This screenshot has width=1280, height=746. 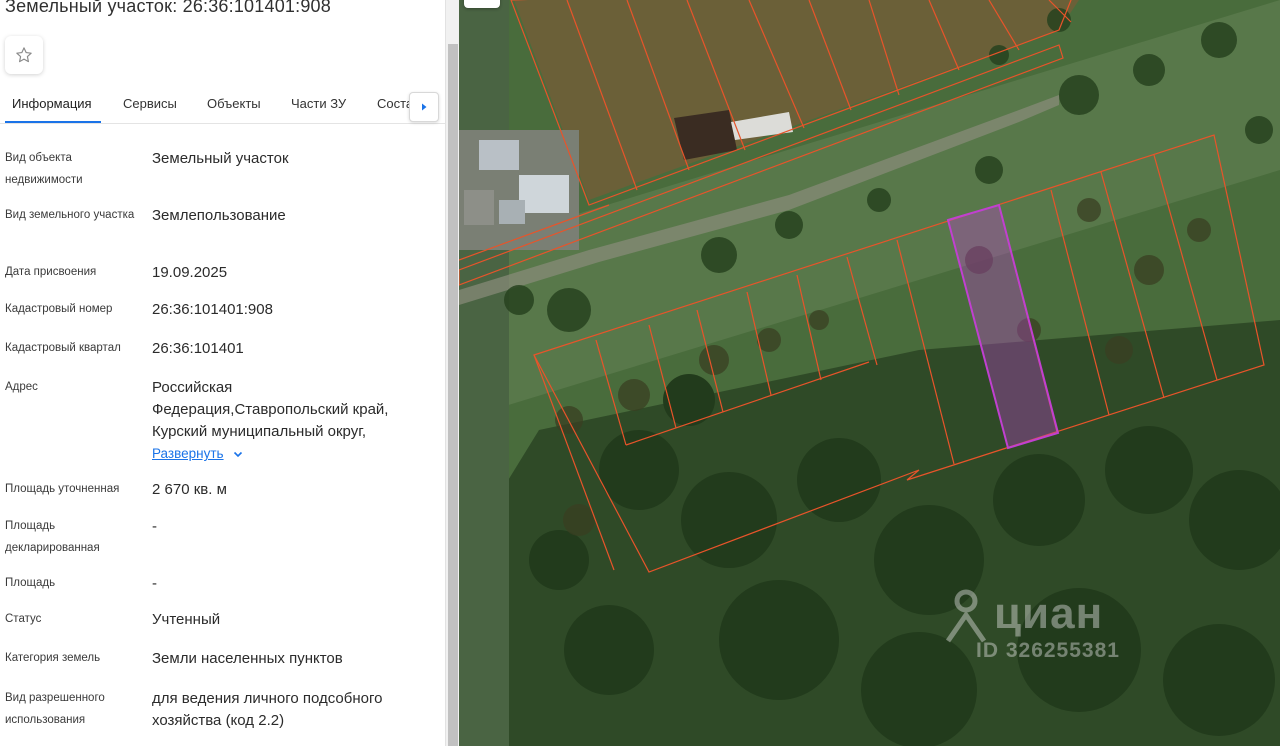 I want to click on watermark-brand: циан, so click(x=1049, y=613).